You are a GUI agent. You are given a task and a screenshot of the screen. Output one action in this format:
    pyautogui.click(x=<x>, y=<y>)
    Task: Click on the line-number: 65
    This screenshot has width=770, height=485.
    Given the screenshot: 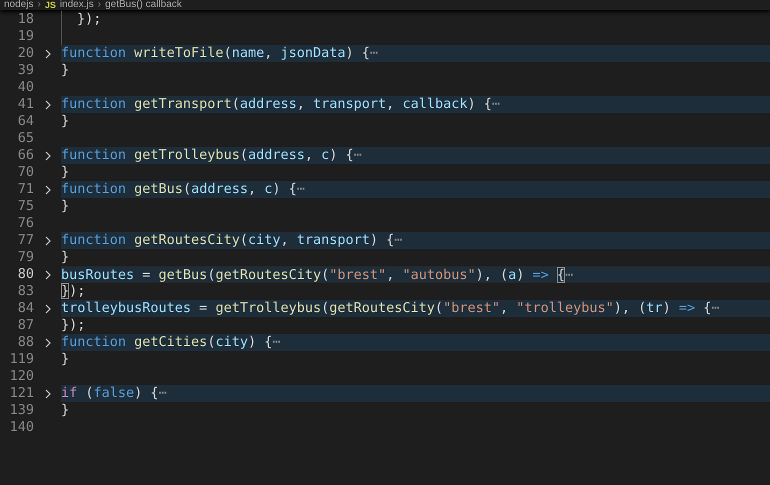 What is the action you would take?
    pyautogui.click(x=25, y=138)
    